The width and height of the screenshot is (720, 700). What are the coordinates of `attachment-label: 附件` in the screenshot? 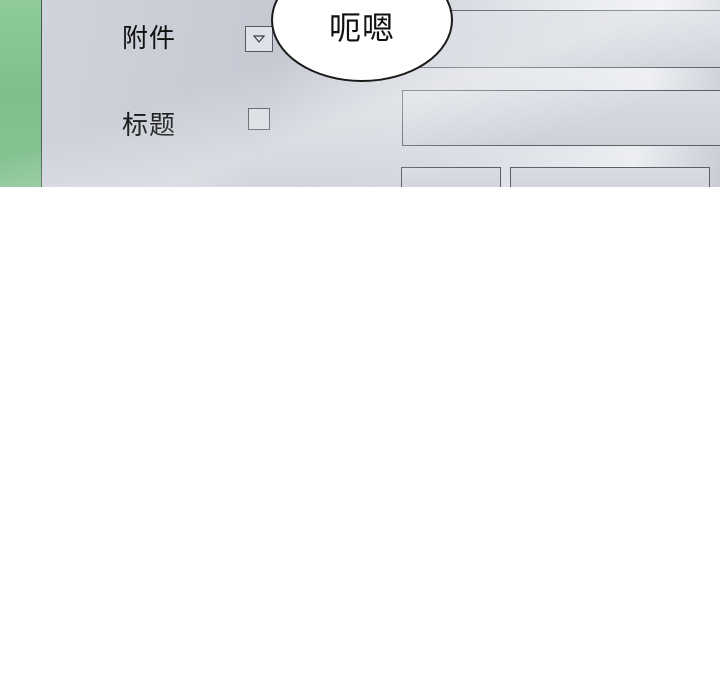 It's located at (149, 39).